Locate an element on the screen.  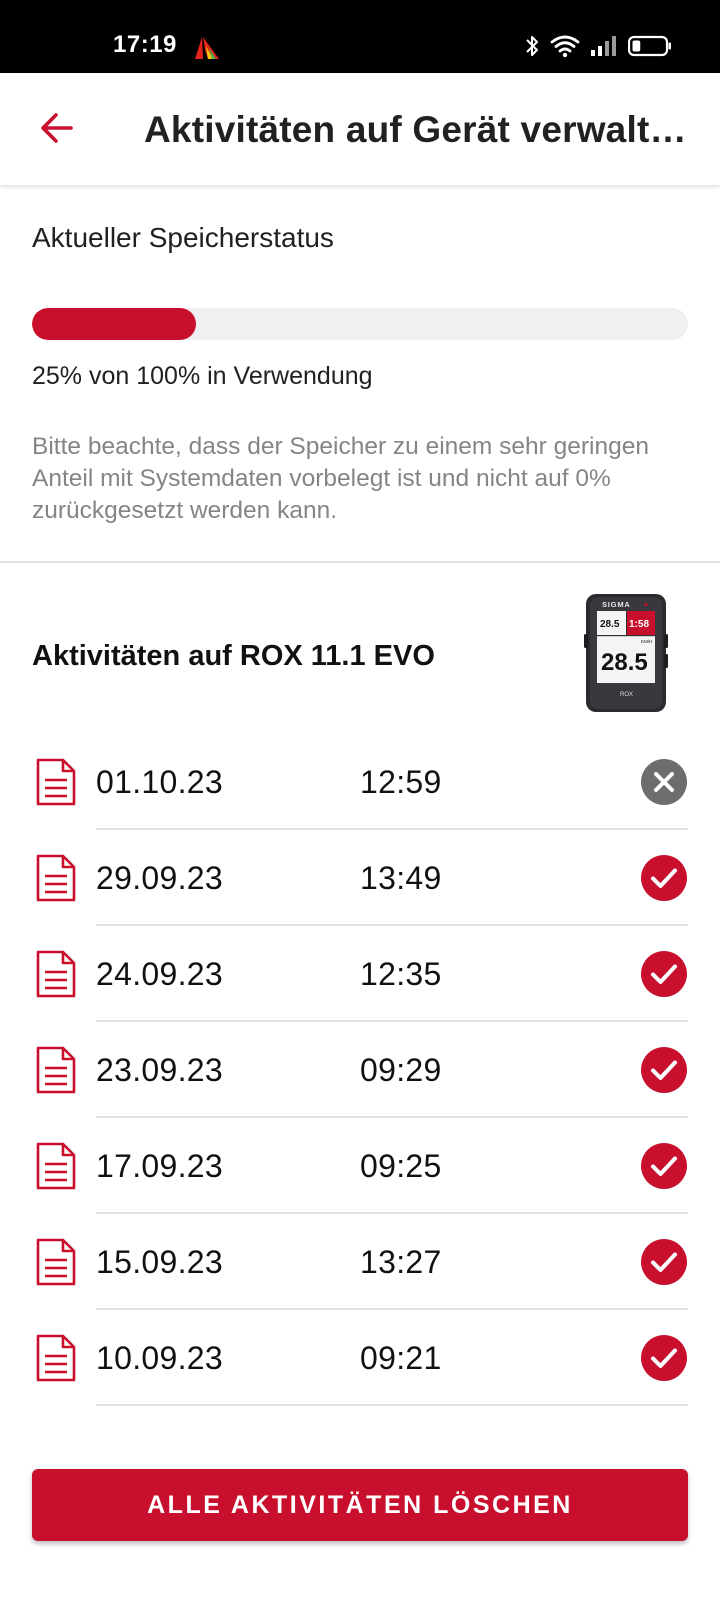
activity-date: 17.09.23 is located at coordinates (159, 1166).